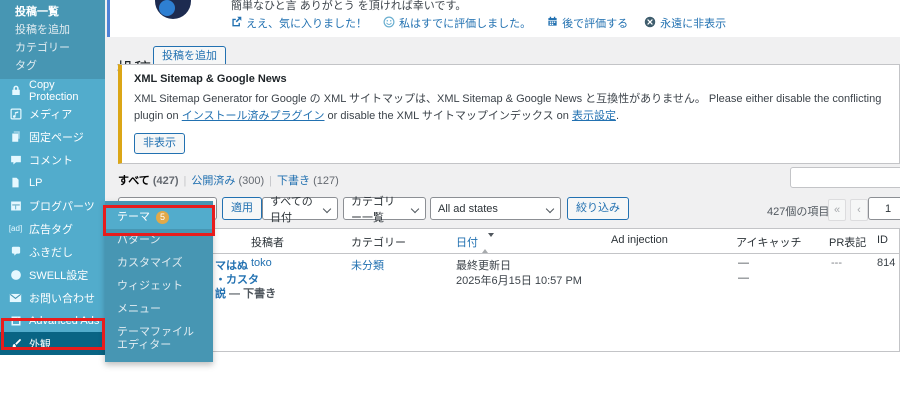  I want to click on media-icon, so click(15, 113).